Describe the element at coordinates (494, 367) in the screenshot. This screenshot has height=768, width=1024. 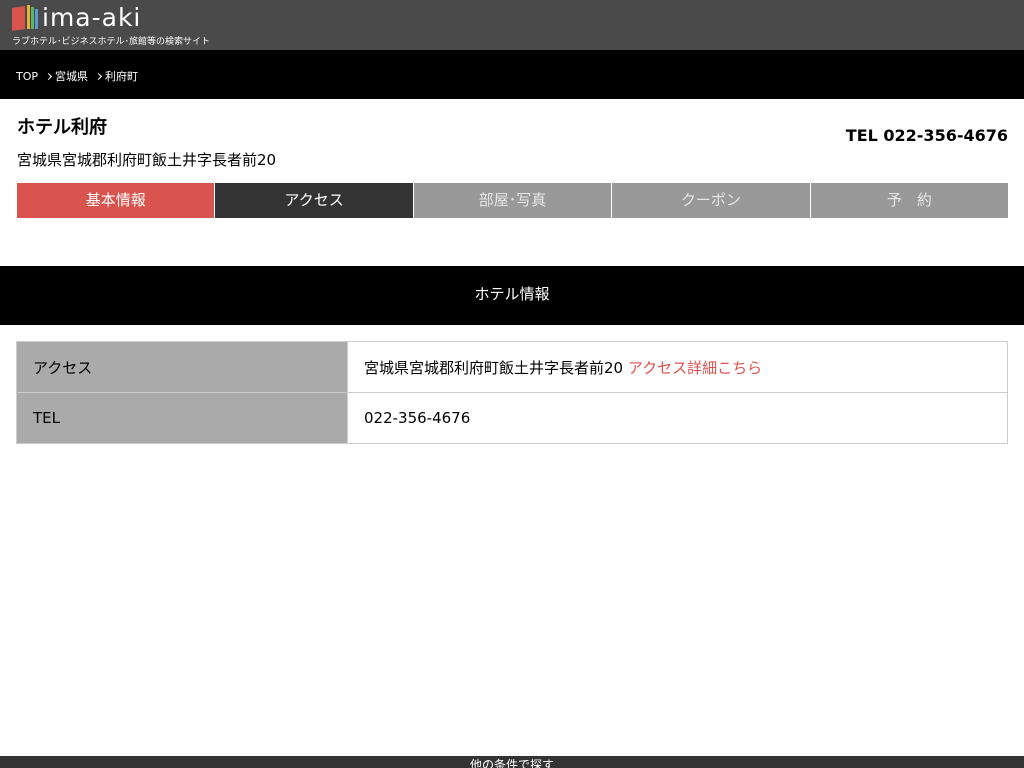
I see `access-address: 宮城県宮城郡利府町飯土井字長者前20` at that location.